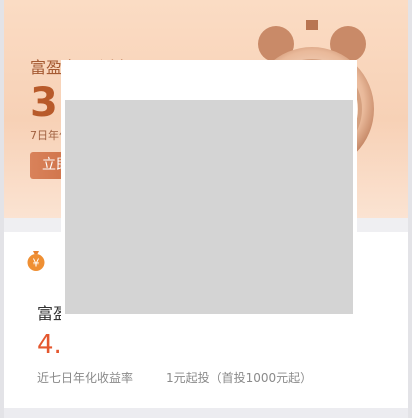  I want to click on money-bag-icon: ¥, so click(36, 261).